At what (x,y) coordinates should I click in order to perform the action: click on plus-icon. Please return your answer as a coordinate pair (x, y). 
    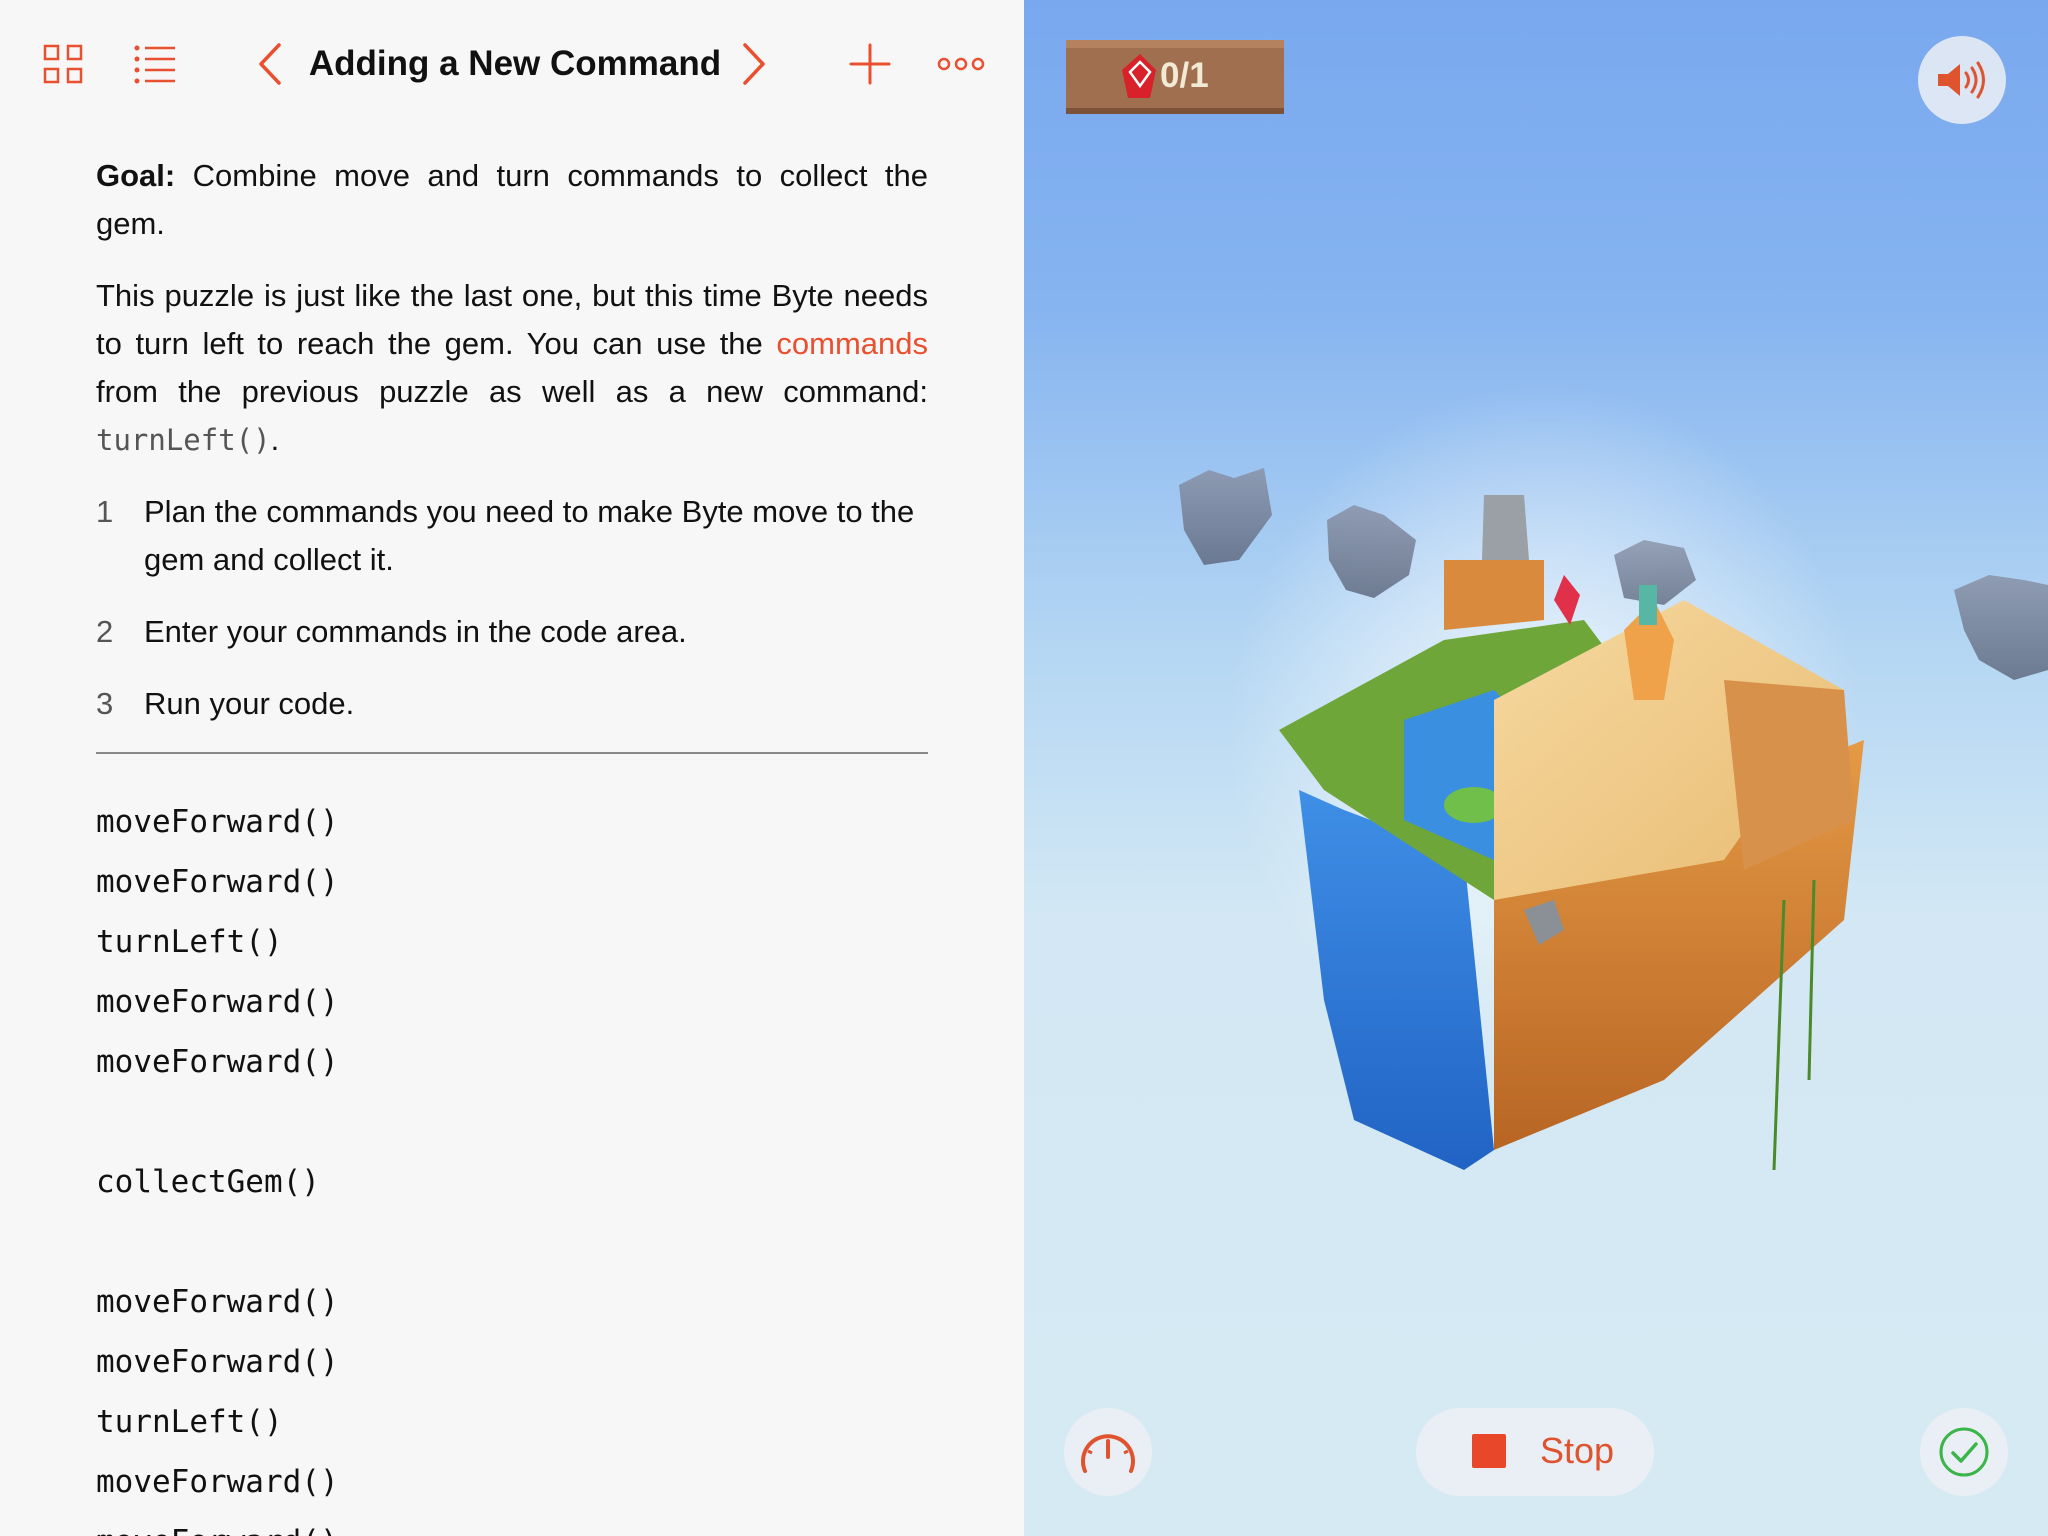
    Looking at the image, I should click on (870, 64).